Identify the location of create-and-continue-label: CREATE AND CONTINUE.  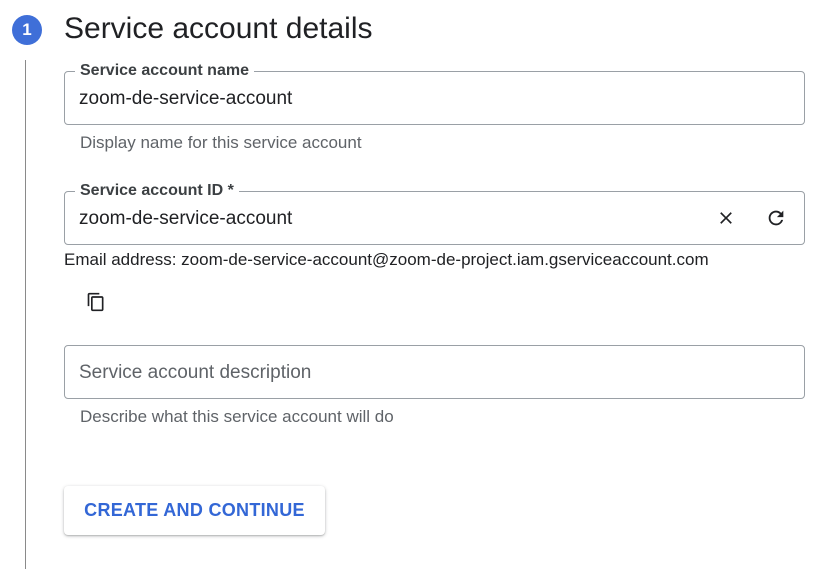
(194, 510).